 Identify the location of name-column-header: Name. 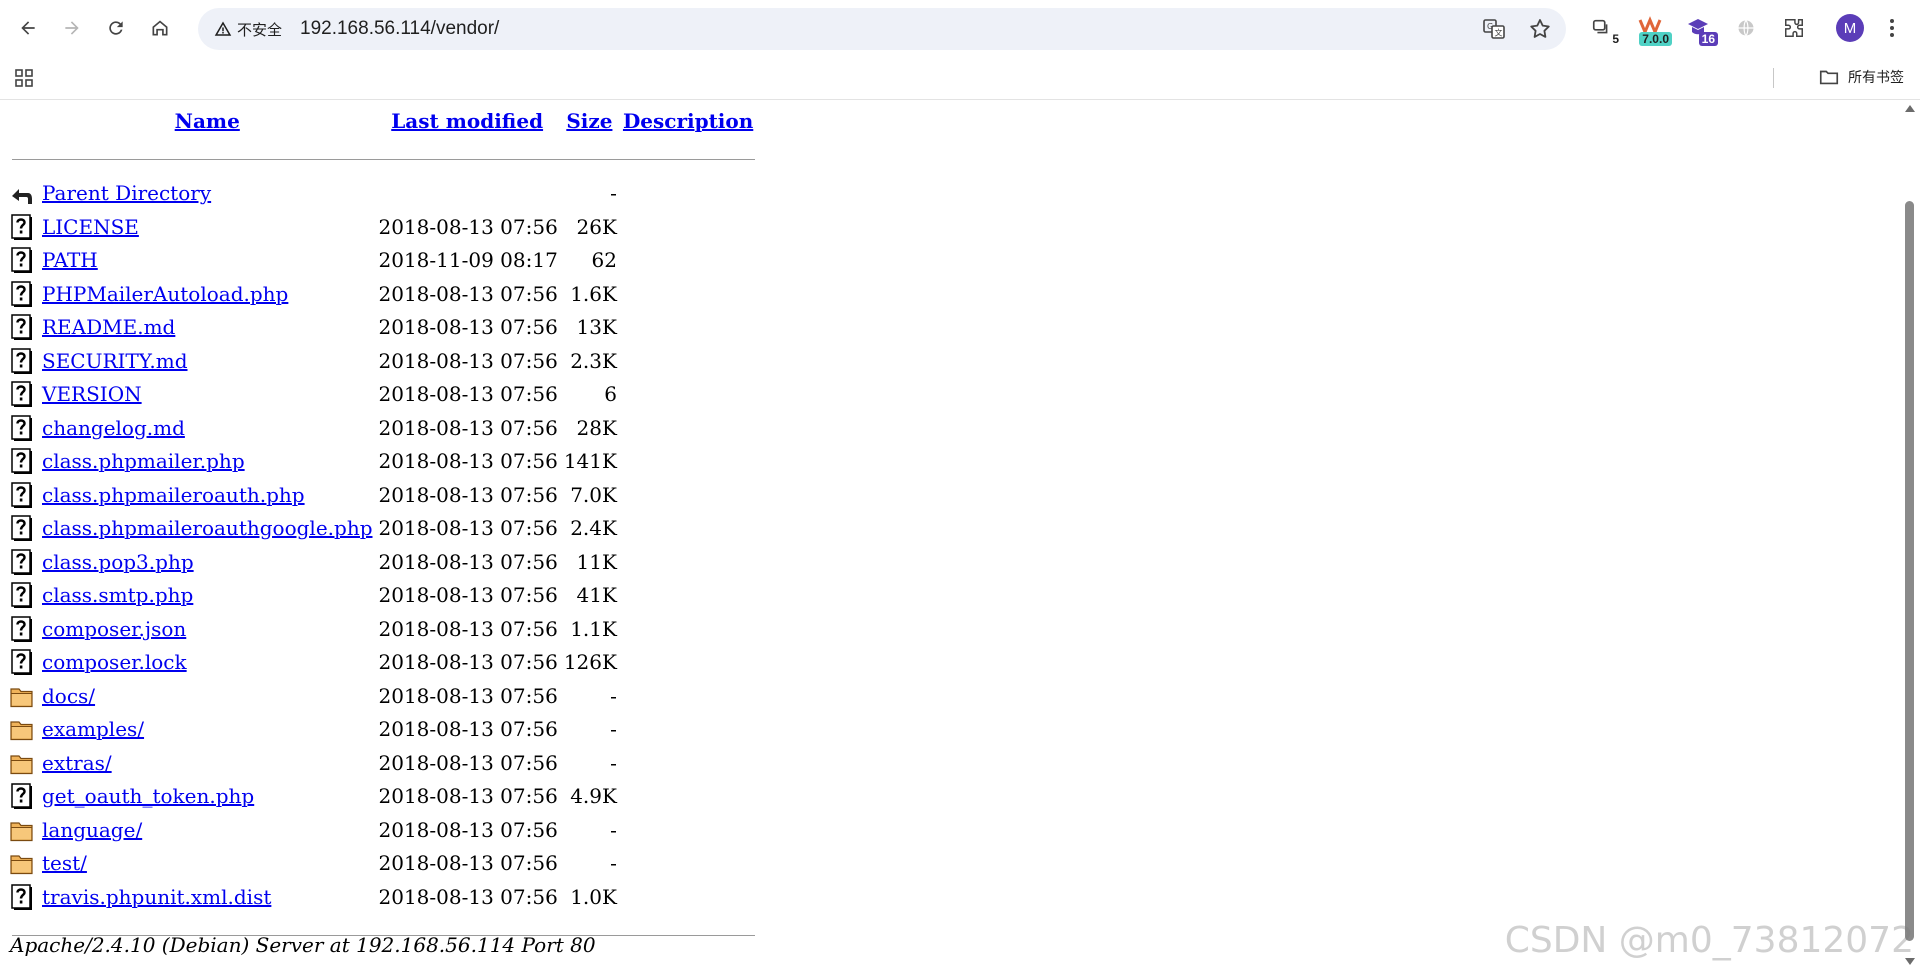
(207, 126).